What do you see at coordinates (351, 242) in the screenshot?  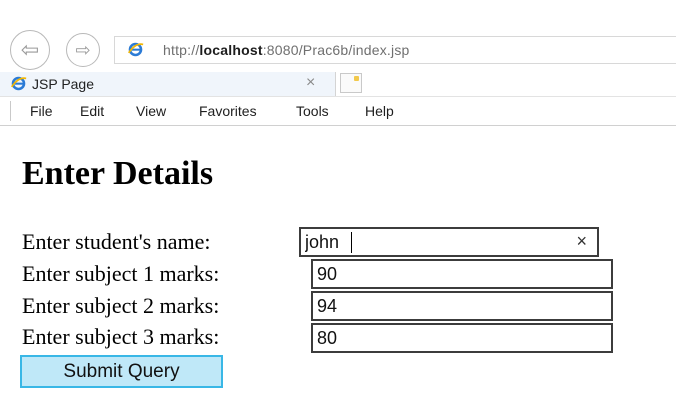 I see `text-caret` at bounding box center [351, 242].